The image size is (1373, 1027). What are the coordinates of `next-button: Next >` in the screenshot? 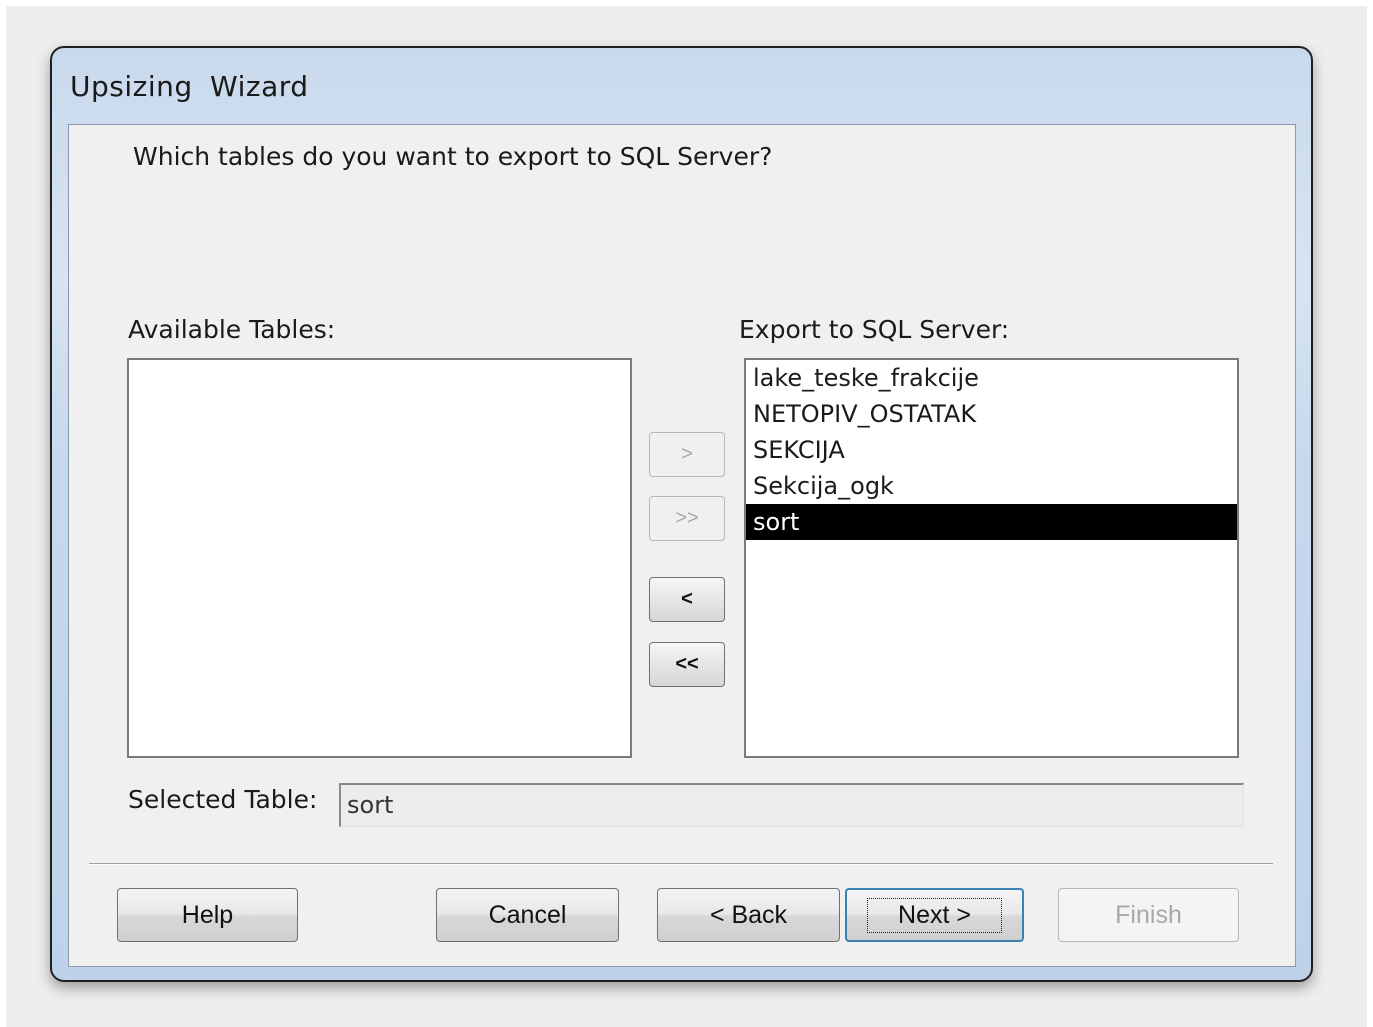 It's located at (934, 915).